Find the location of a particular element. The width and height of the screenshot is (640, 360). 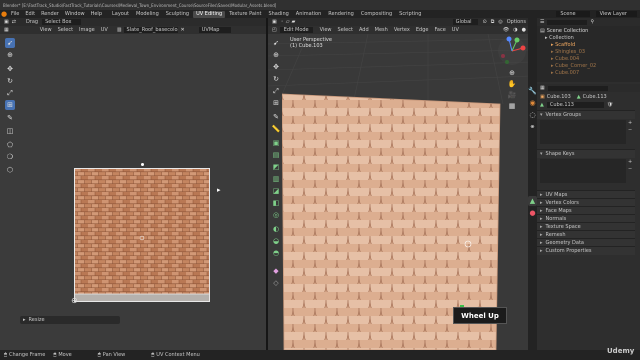

editor-type-icon: ▦ is located at coordinates (6, 30).